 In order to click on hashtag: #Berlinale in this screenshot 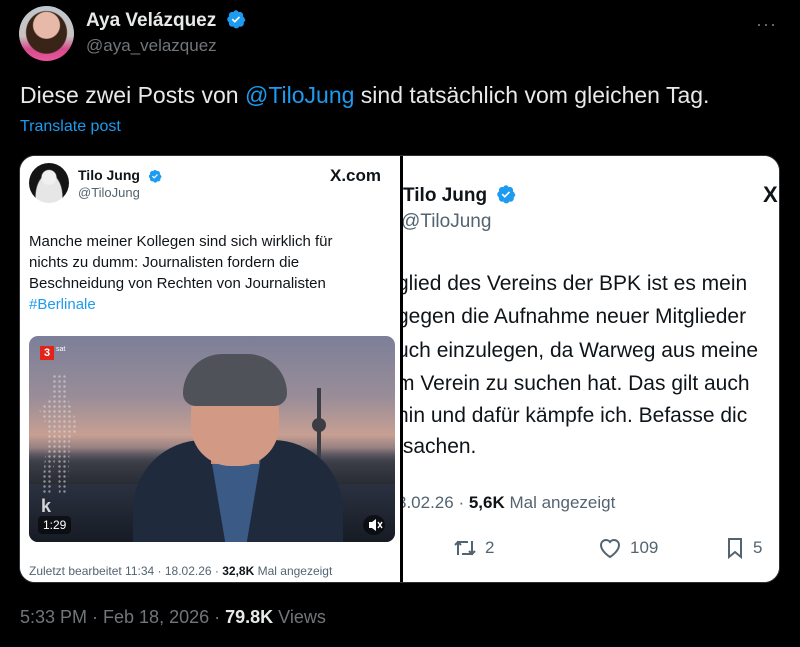, I will do `click(62, 304)`.